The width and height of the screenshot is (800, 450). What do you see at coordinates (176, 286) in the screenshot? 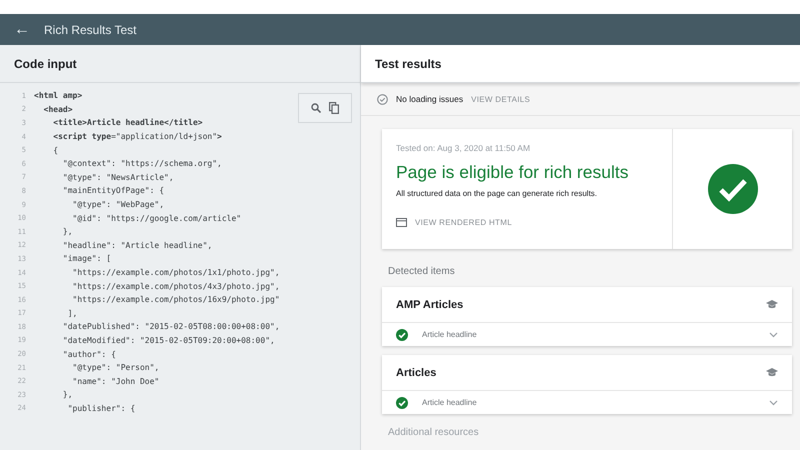
I see `code-line: "https://example.com/photos/4x3/photo.jpg",` at bounding box center [176, 286].